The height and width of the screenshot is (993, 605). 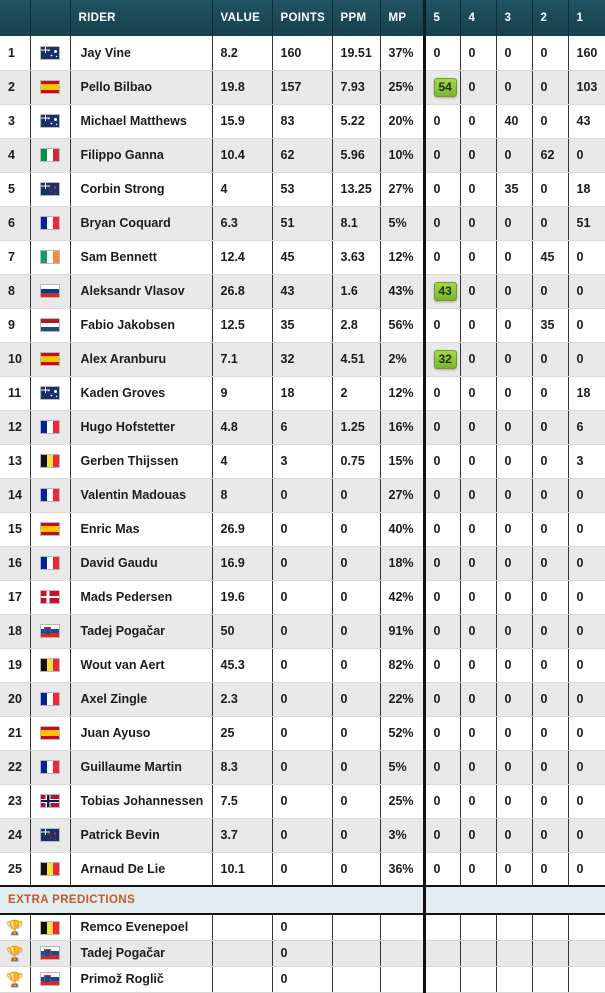 What do you see at coordinates (141, 563) in the screenshot?
I see `cell-rider-name: David Gaudu` at bounding box center [141, 563].